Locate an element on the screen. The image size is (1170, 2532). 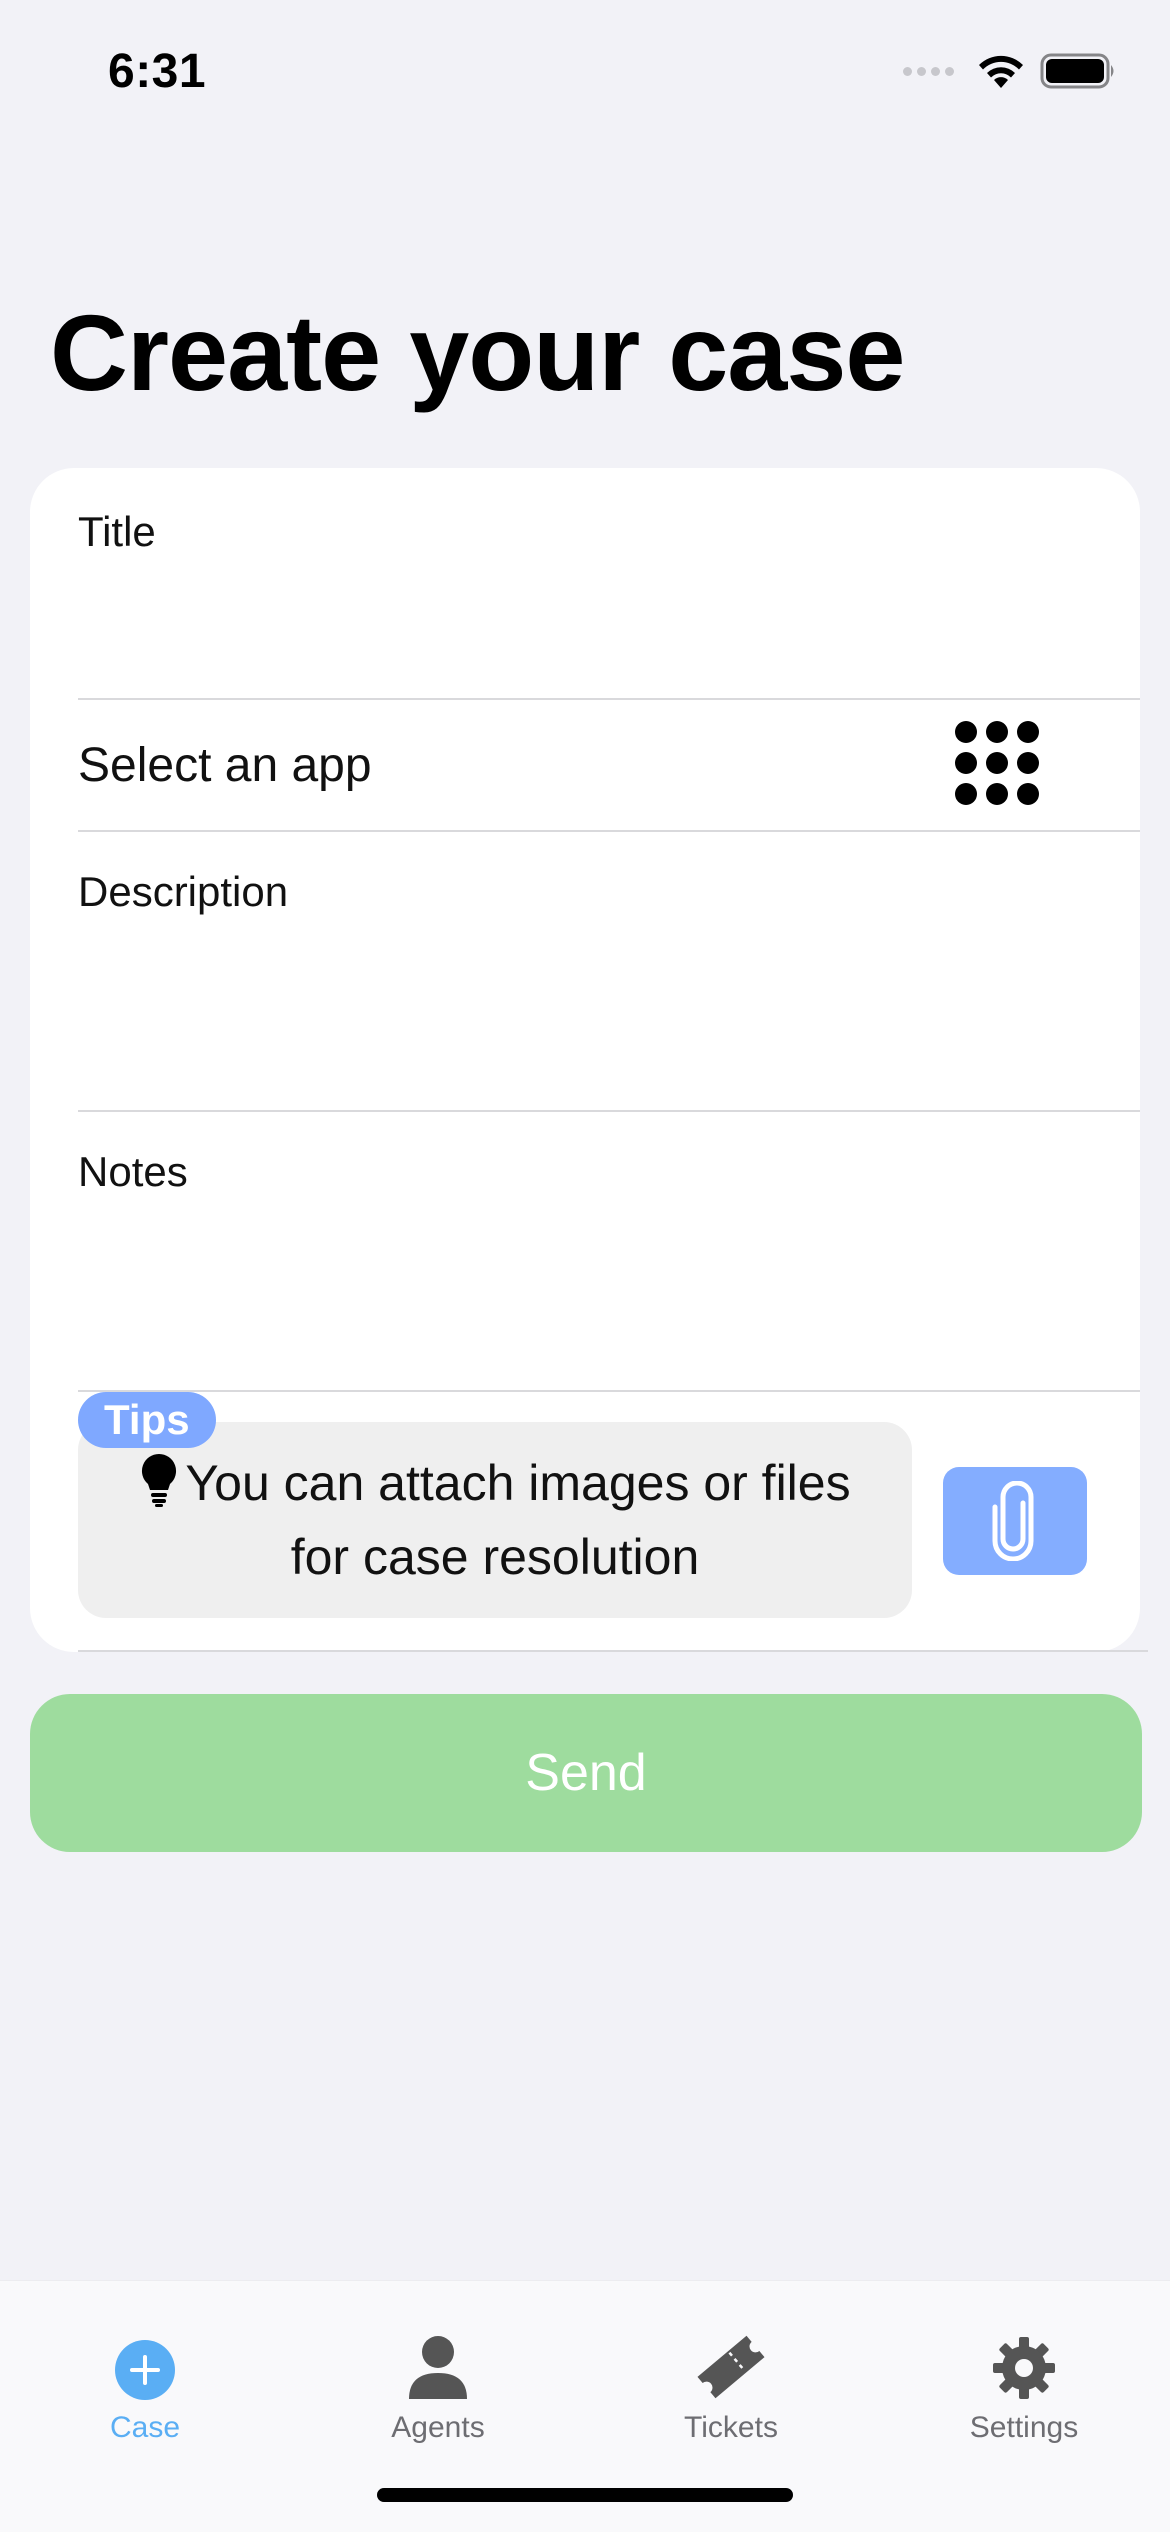
description-label: Description is located at coordinates (183, 891).